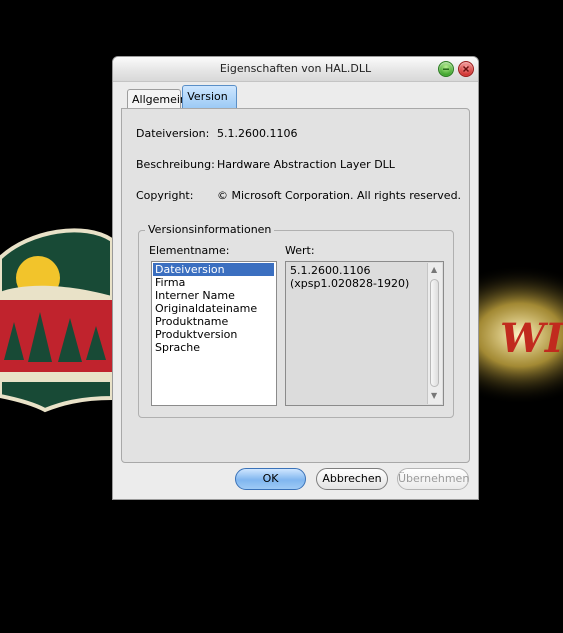  I want to click on file-version-value: 5.1.2600.1106, so click(257, 133).